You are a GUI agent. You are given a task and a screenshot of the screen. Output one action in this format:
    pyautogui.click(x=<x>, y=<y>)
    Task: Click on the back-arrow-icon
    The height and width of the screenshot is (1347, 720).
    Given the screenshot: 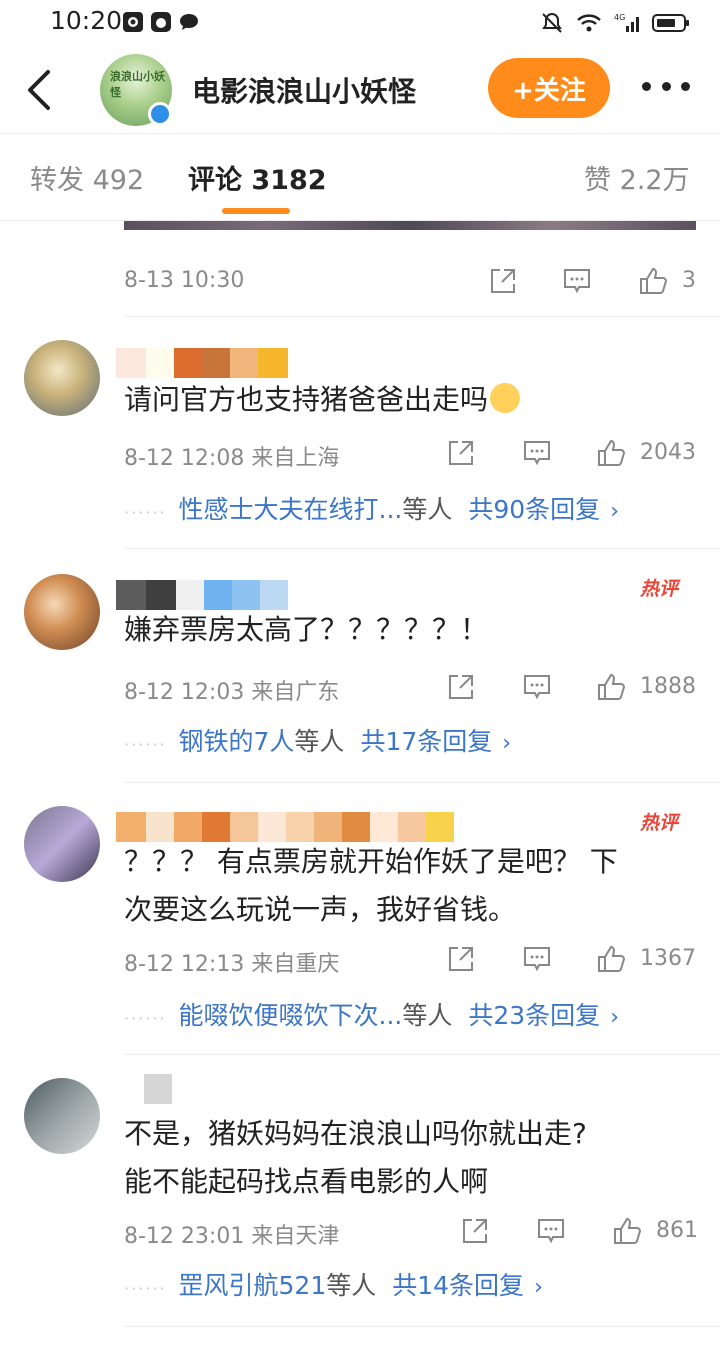 What is the action you would take?
    pyautogui.click(x=39, y=90)
    